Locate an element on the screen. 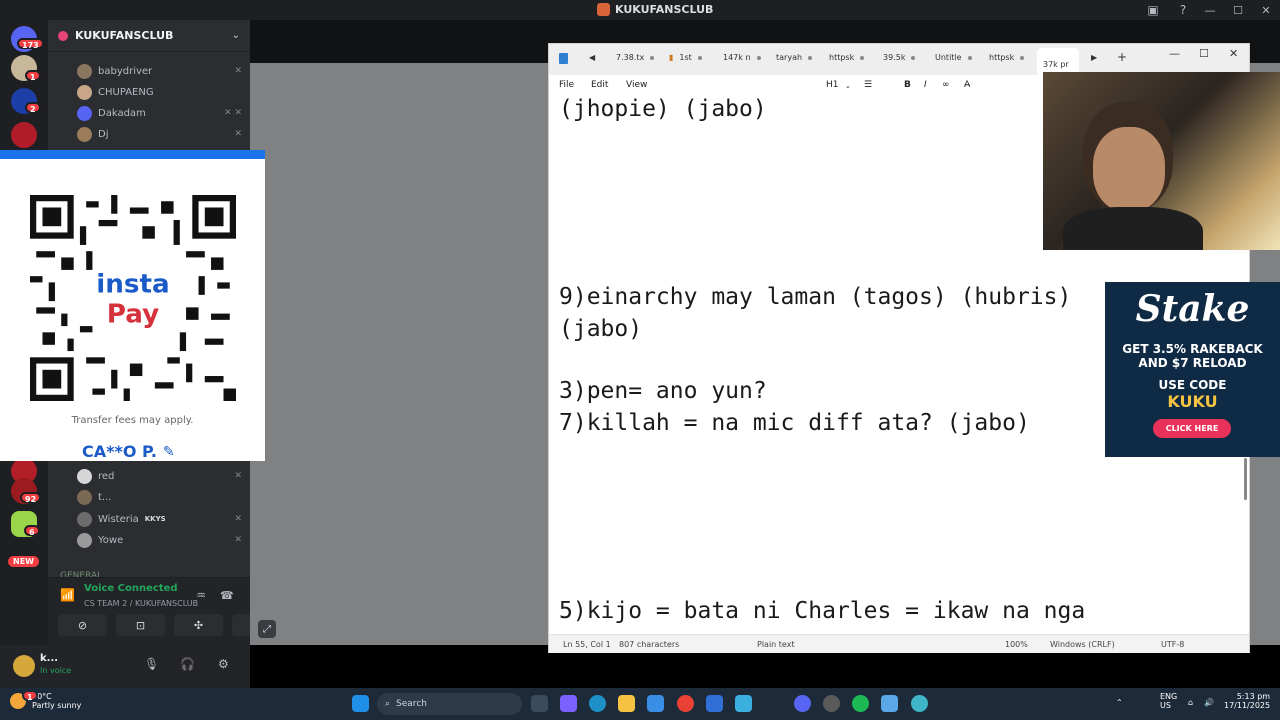  text-format: Plain text is located at coordinates (776, 644).